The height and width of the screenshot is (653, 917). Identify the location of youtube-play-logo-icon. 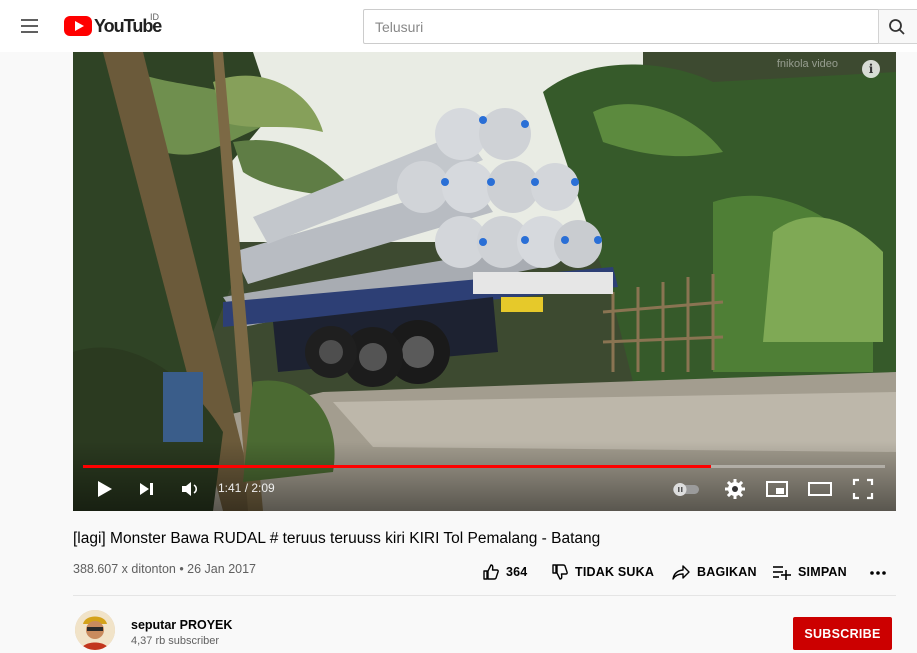
(78, 26).